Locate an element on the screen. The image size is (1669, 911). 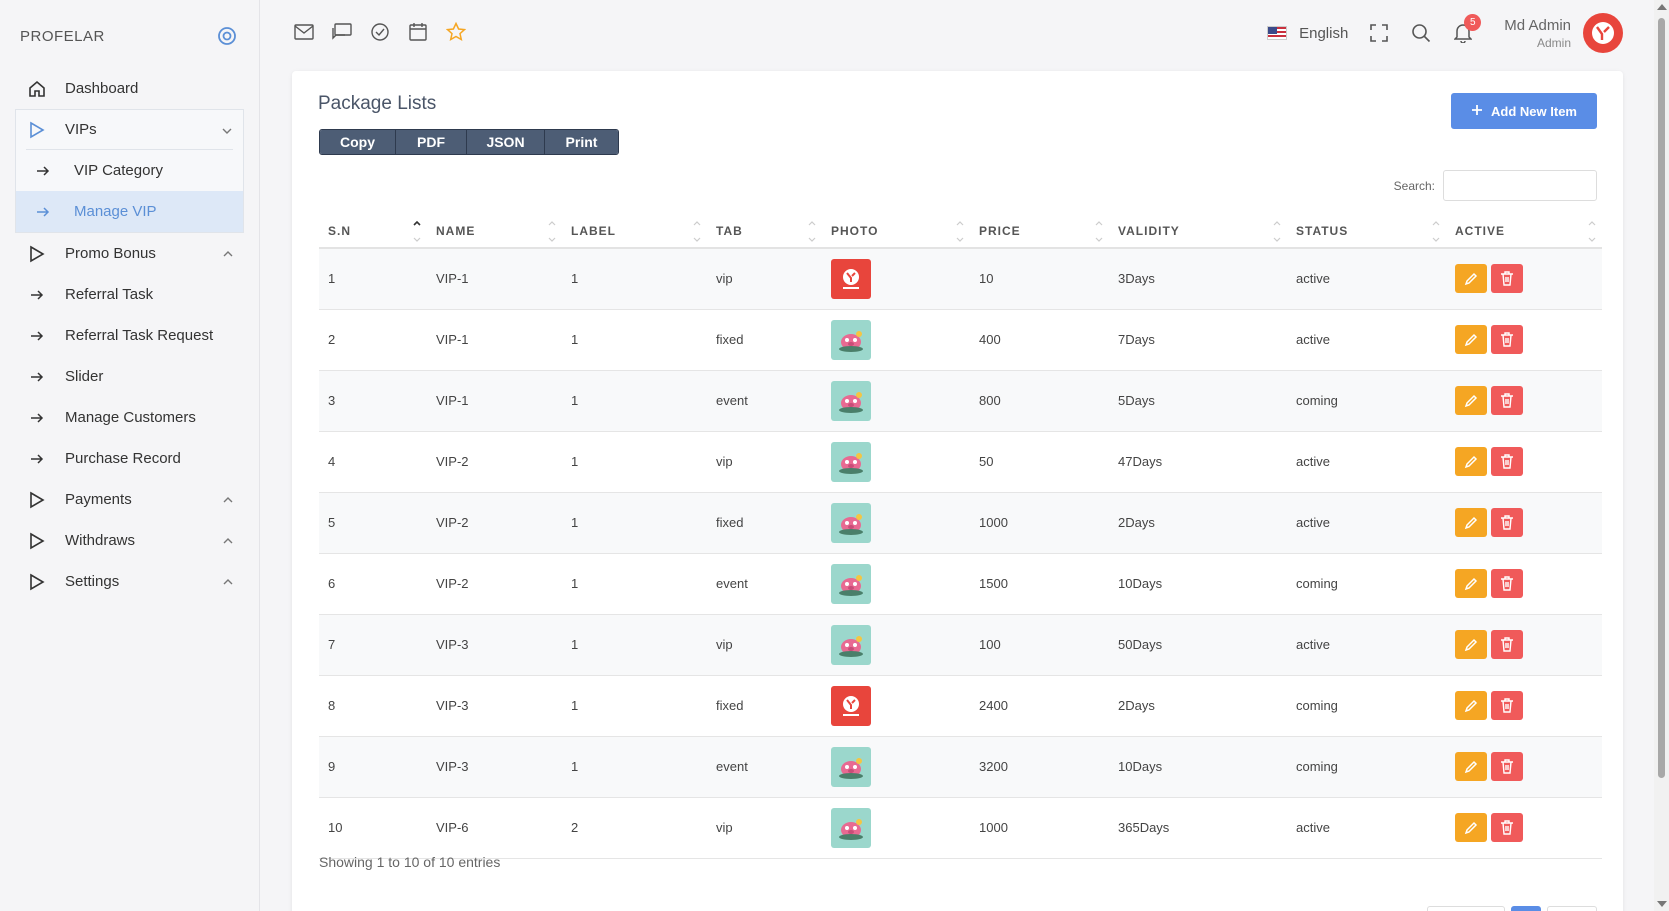
column-header-label: LABEL is located at coordinates (634, 231).